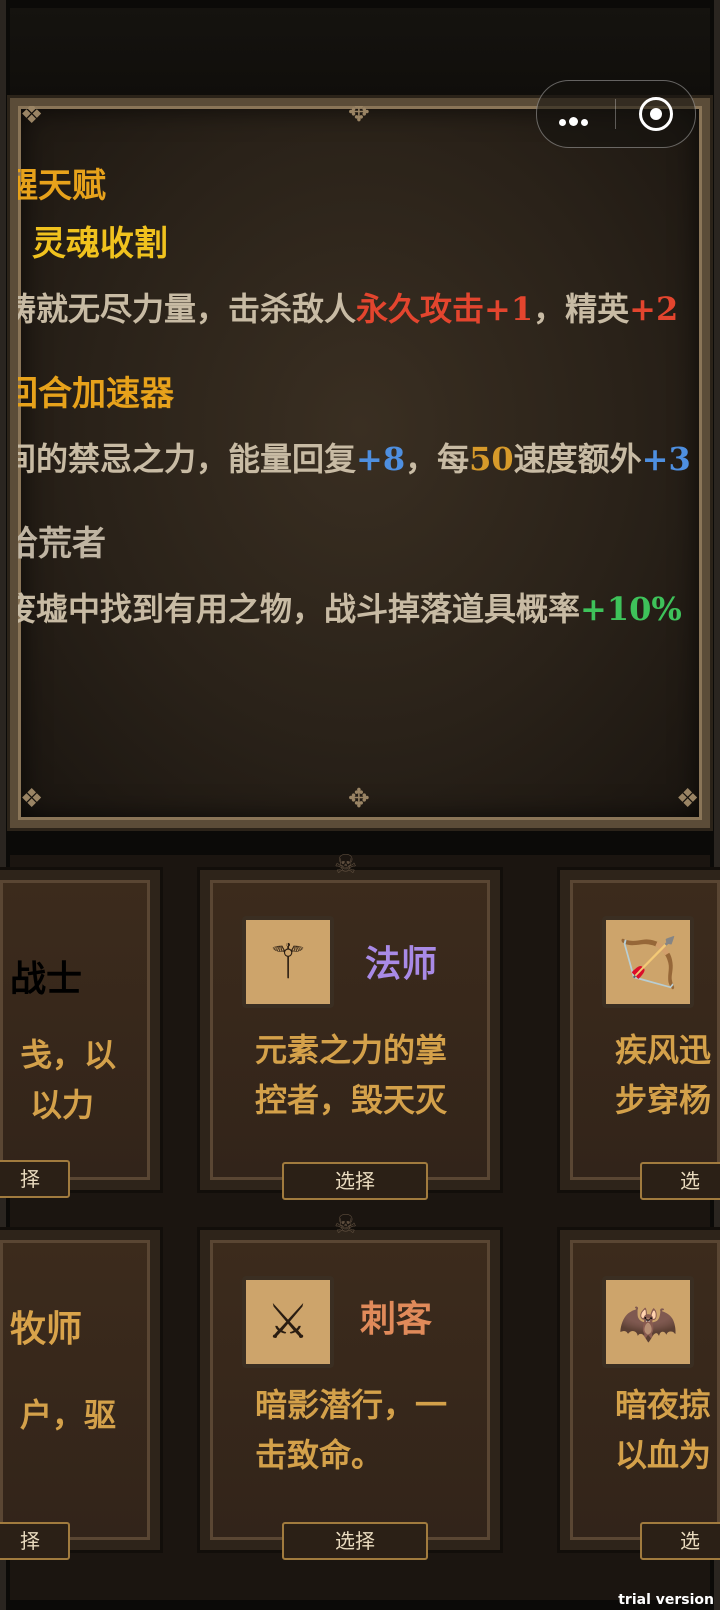  Describe the element at coordinates (351, 1050) in the screenshot. I see `class-desc: 元素之力的掌` at that location.